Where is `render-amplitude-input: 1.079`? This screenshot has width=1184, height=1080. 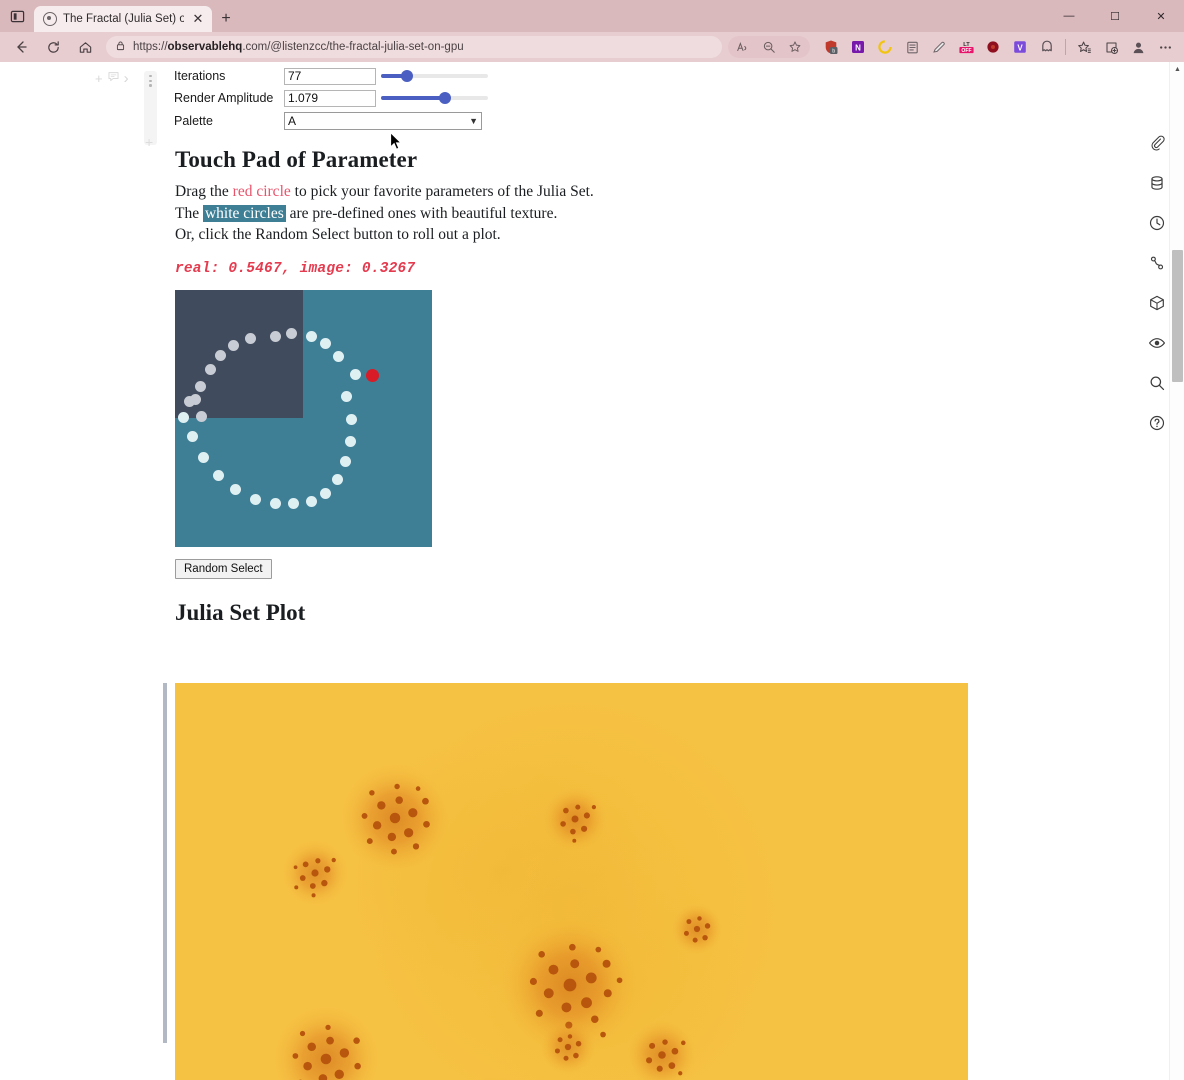 render-amplitude-input: 1.079 is located at coordinates (330, 98).